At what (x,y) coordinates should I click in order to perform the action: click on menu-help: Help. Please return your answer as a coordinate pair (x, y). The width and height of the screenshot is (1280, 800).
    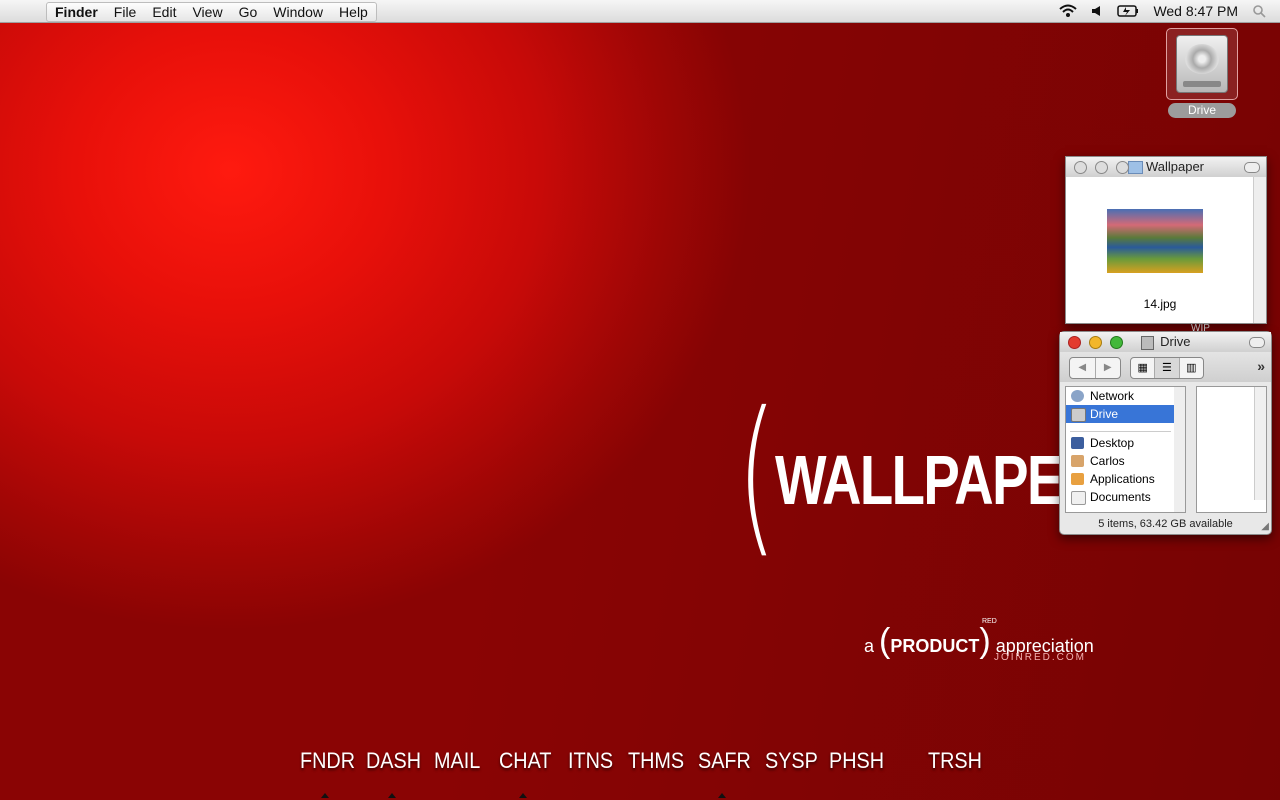
    Looking at the image, I should click on (353, 12).